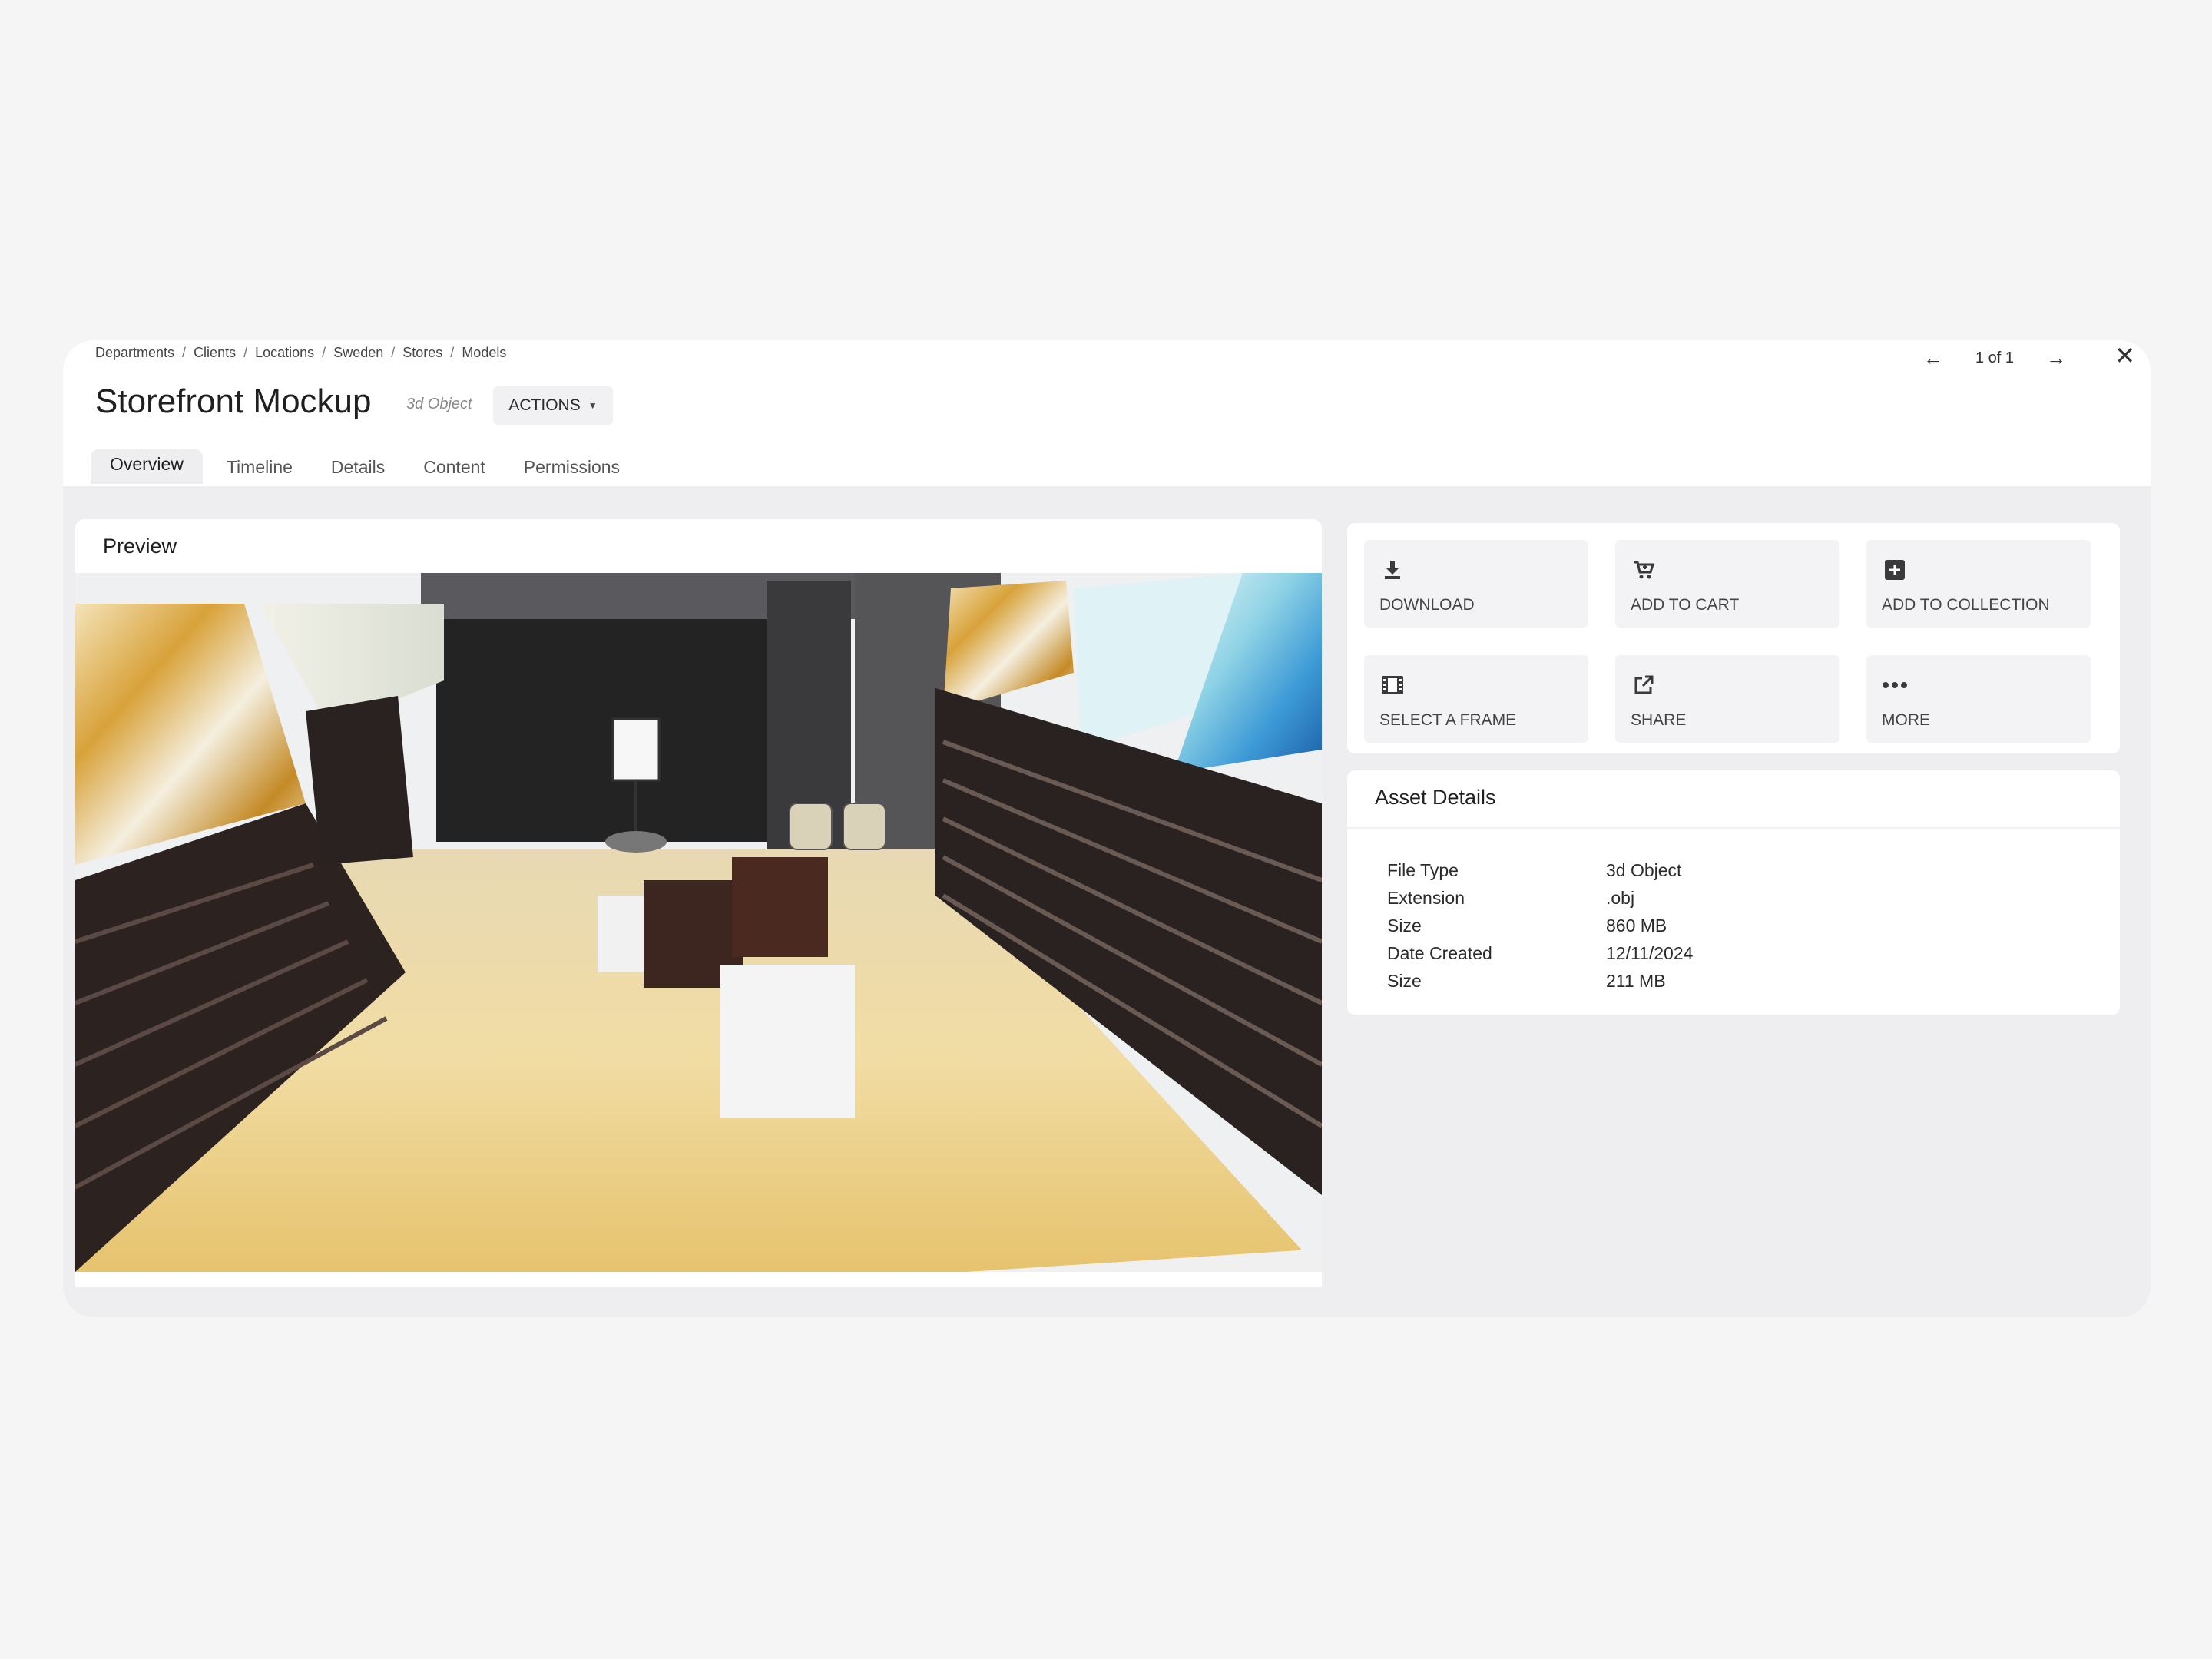 This screenshot has width=2212, height=1659. Describe the element at coordinates (215, 353) in the screenshot. I see `breadcrumb-item-clients: Clients` at that location.